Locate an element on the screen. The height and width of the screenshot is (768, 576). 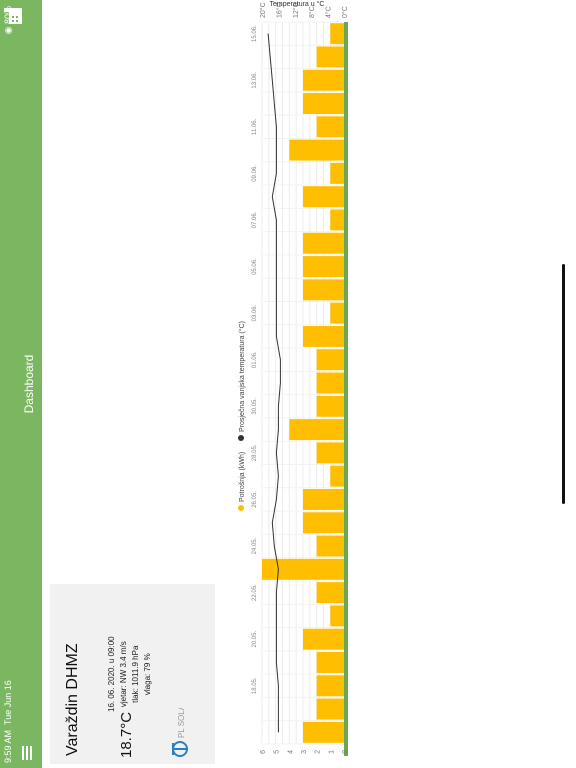
y2-axis-tick-label: 20°C is located at coordinates (263, 10).